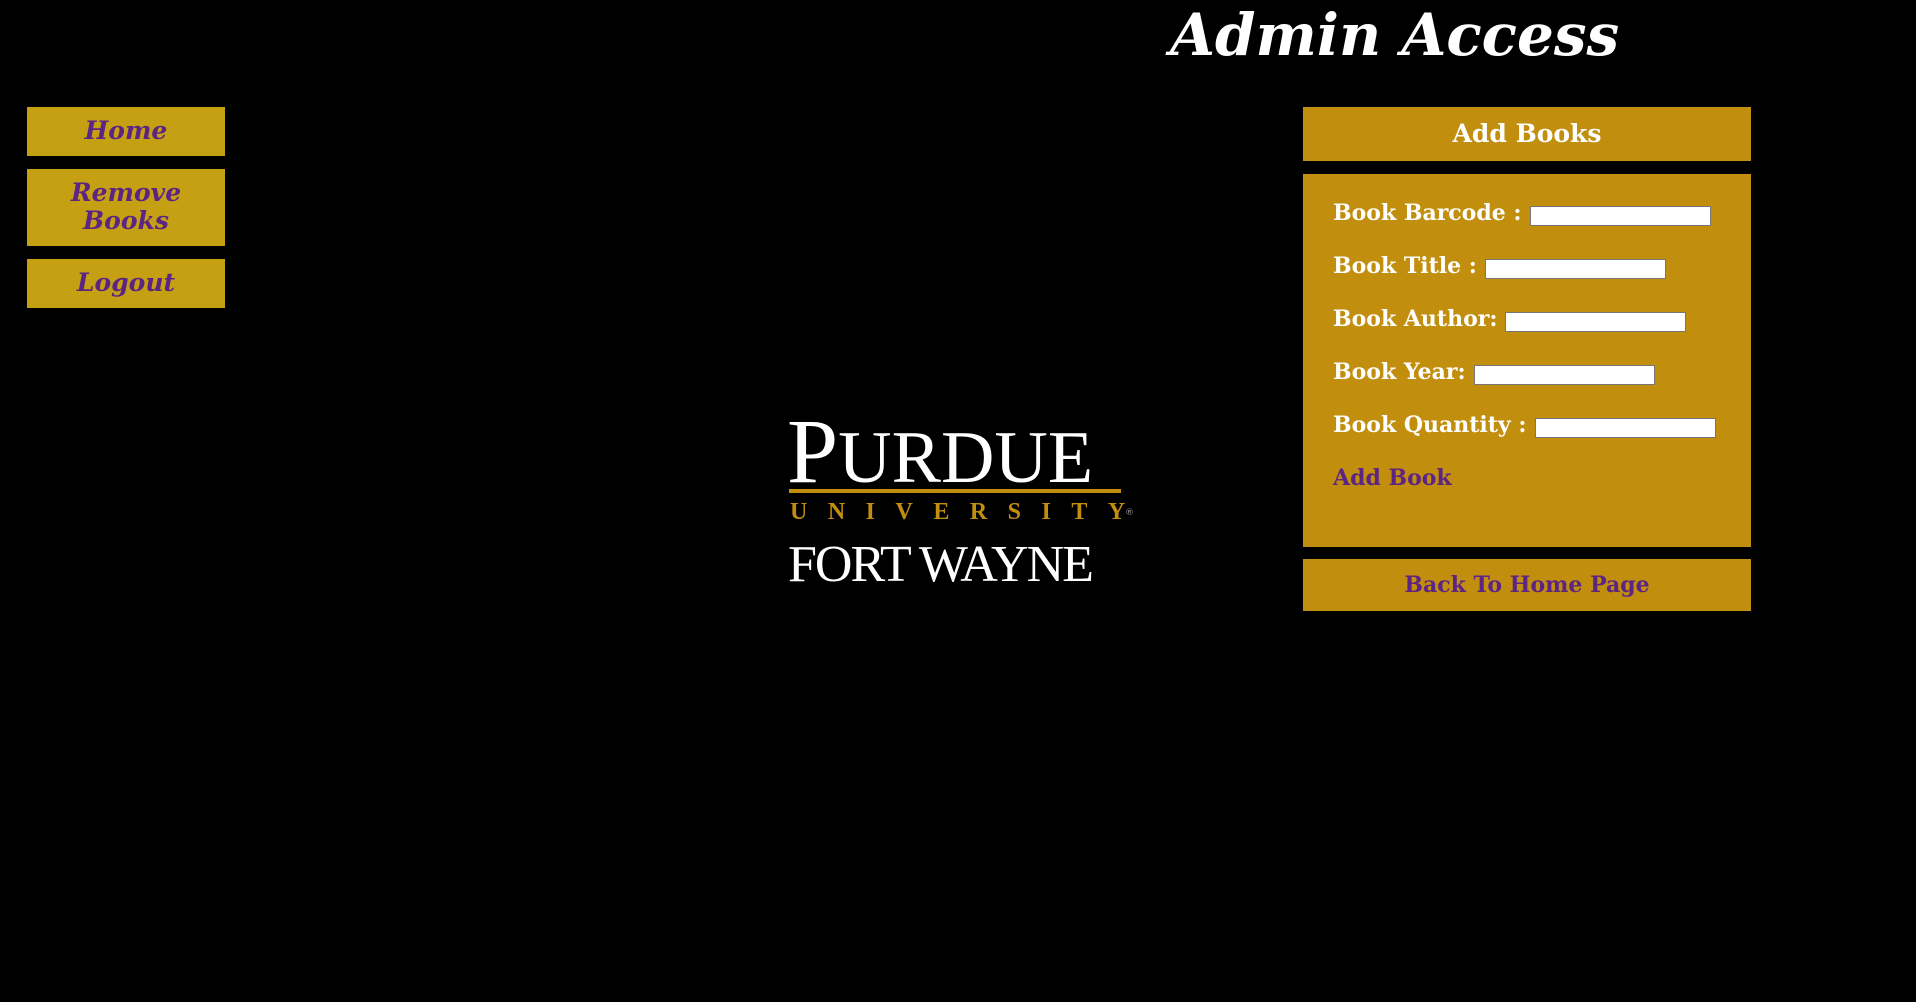 The height and width of the screenshot is (1002, 1916). What do you see at coordinates (126, 220) in the screenshot?
I see `remove-books-label-line2: Books` at bounding box center [126, 220].